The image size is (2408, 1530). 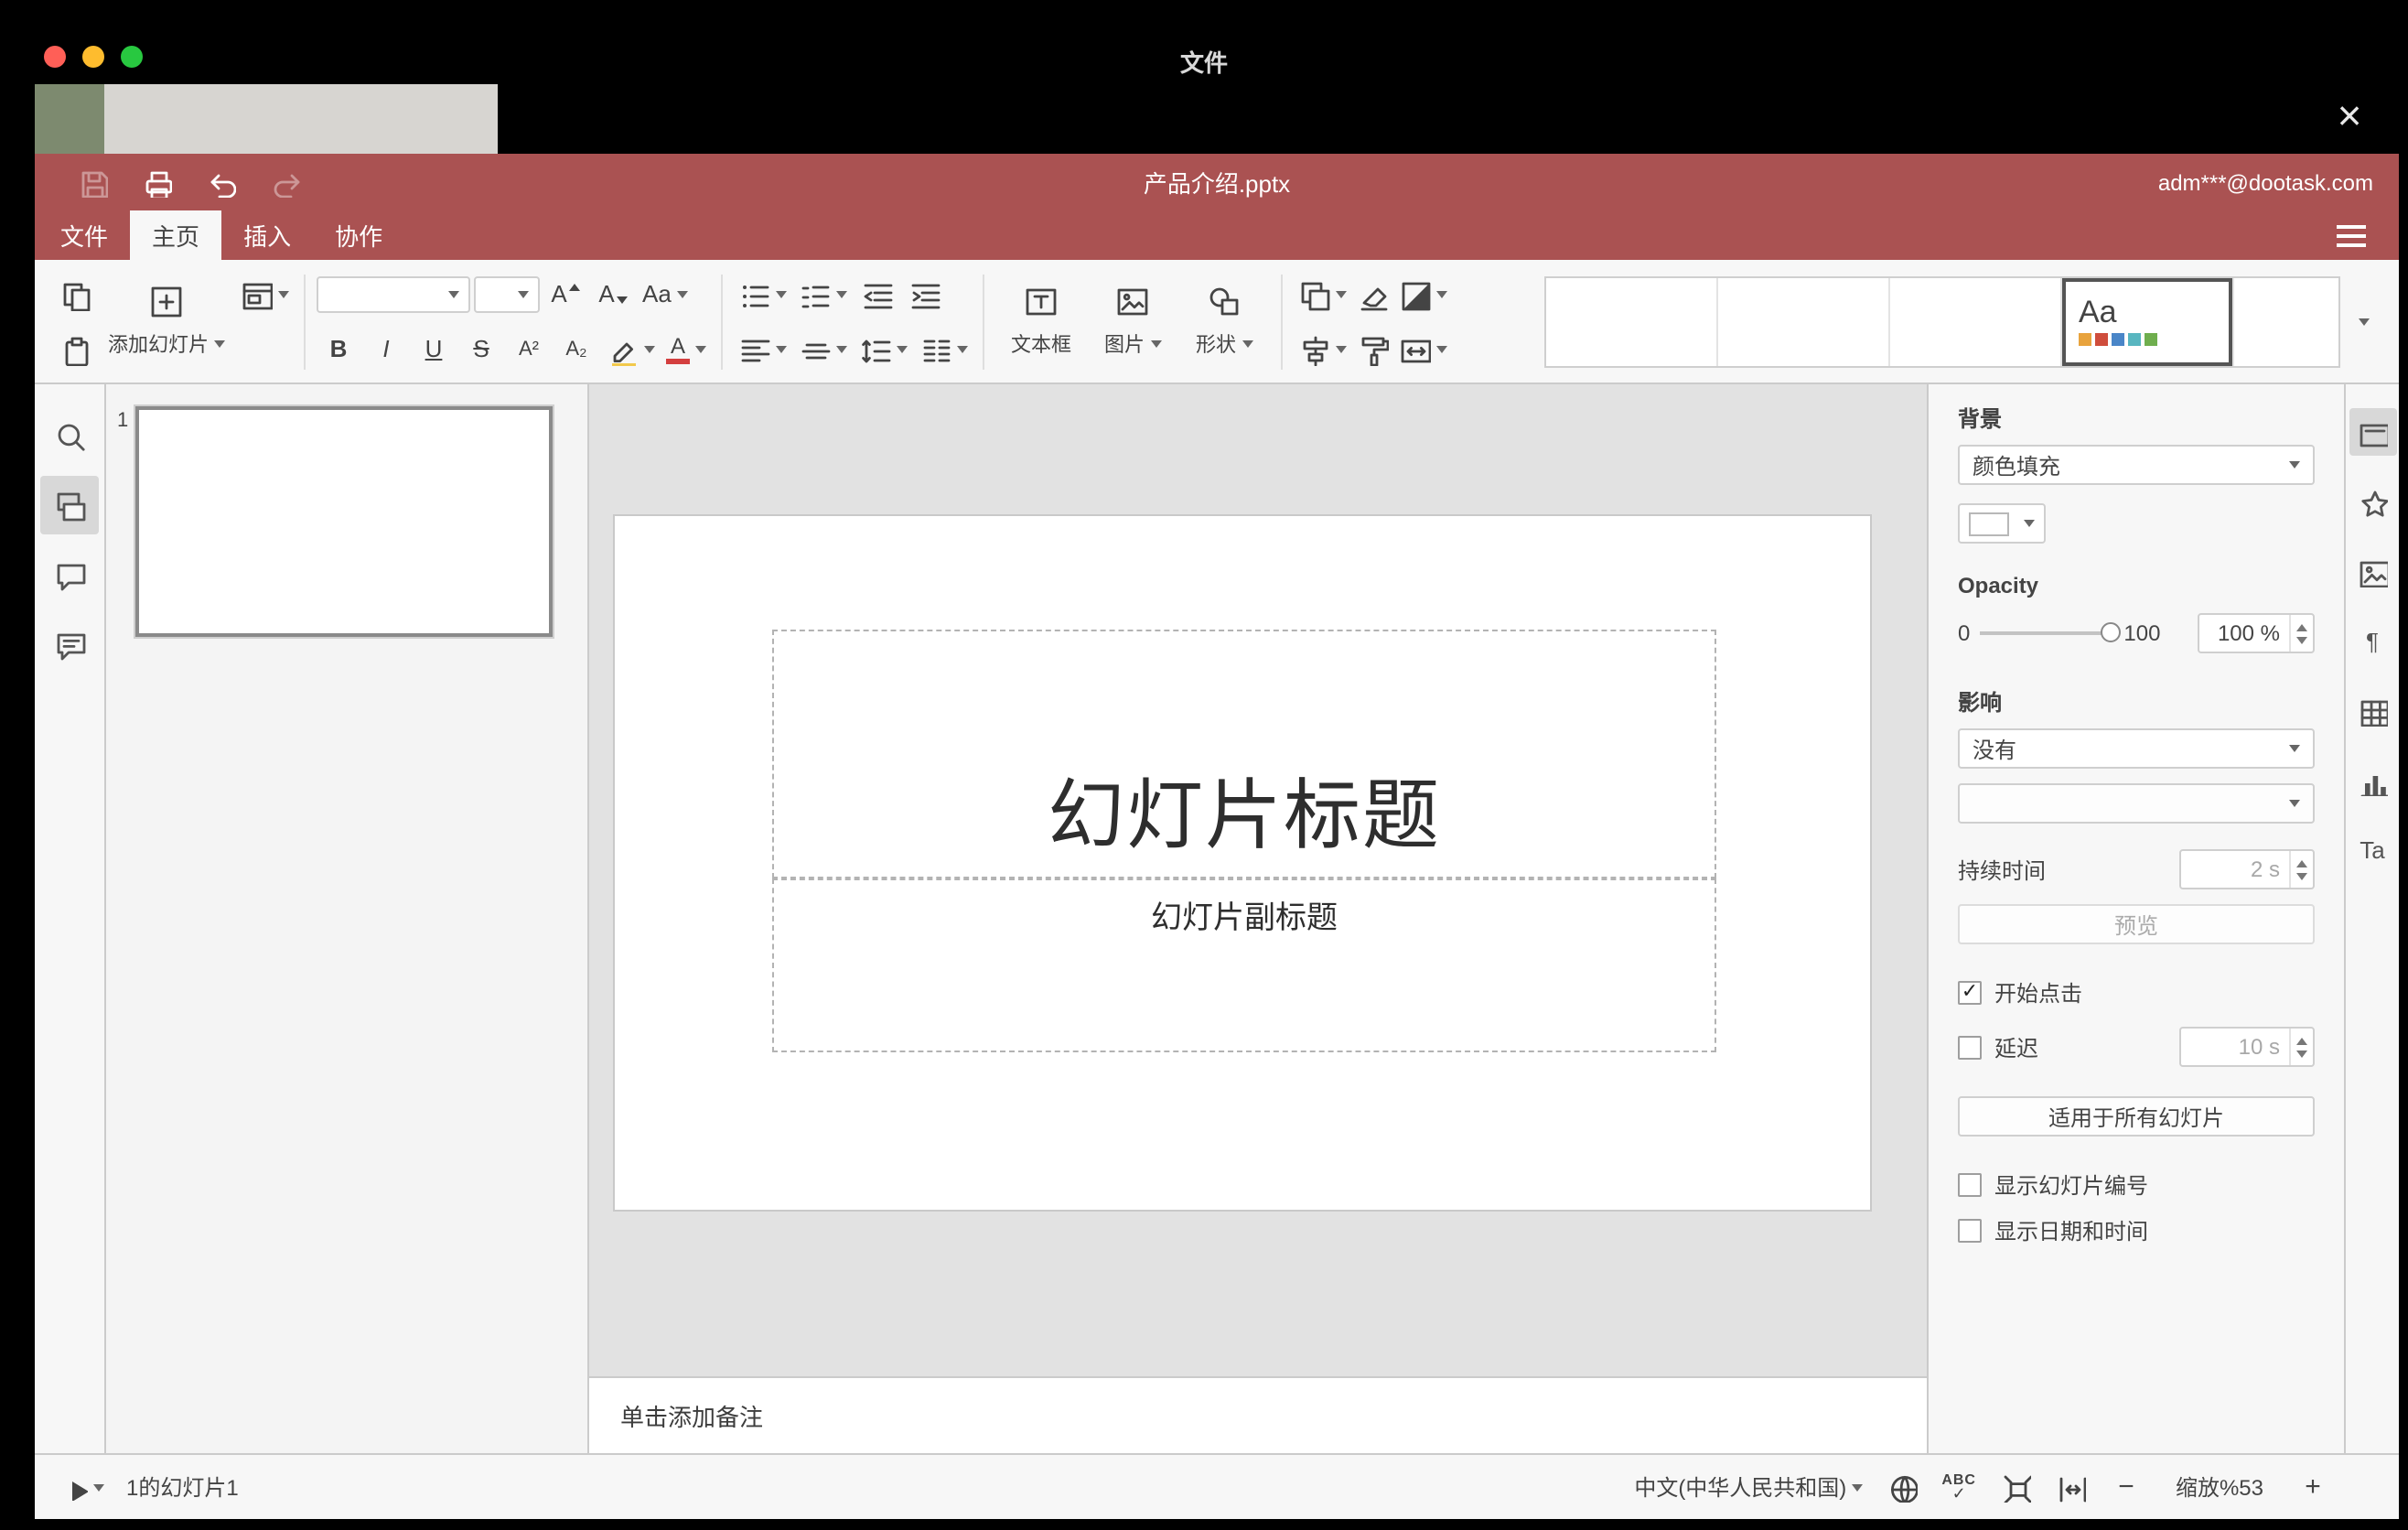 I want to click on slider-knob, so click(x=2110, y=632).